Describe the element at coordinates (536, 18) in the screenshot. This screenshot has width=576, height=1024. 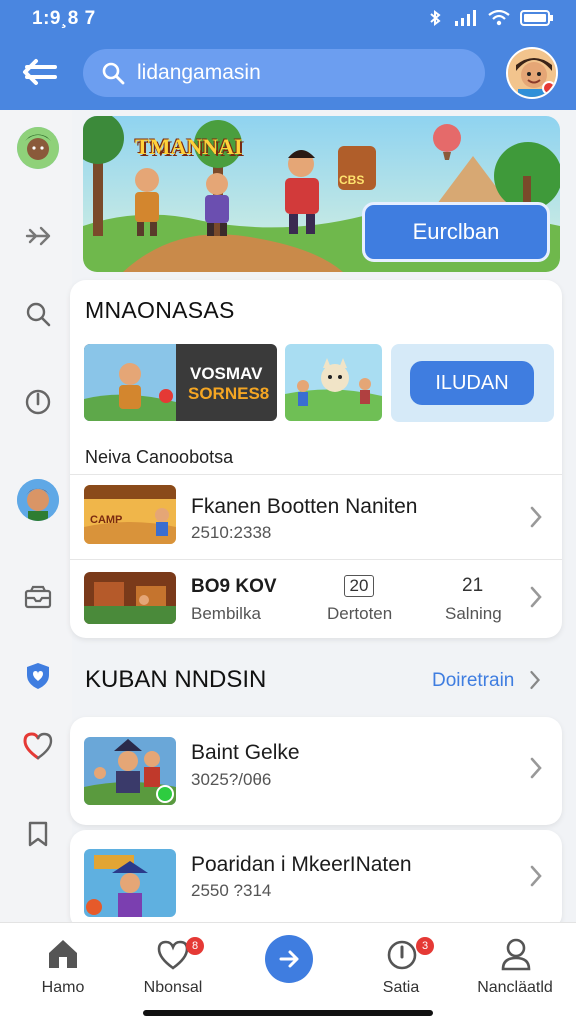
I see `battery-icon` at that location.